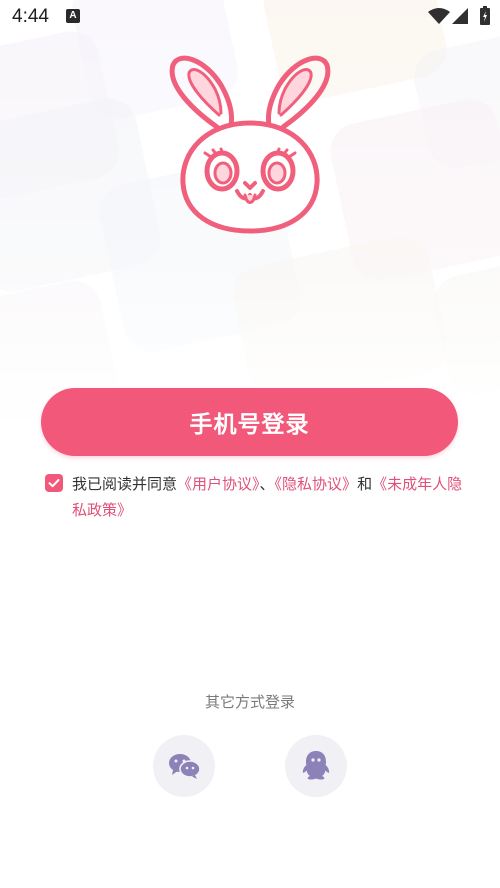 This screenshot has width=500, height=888. I want to click on status-time: 4:44, so click(30, 16).